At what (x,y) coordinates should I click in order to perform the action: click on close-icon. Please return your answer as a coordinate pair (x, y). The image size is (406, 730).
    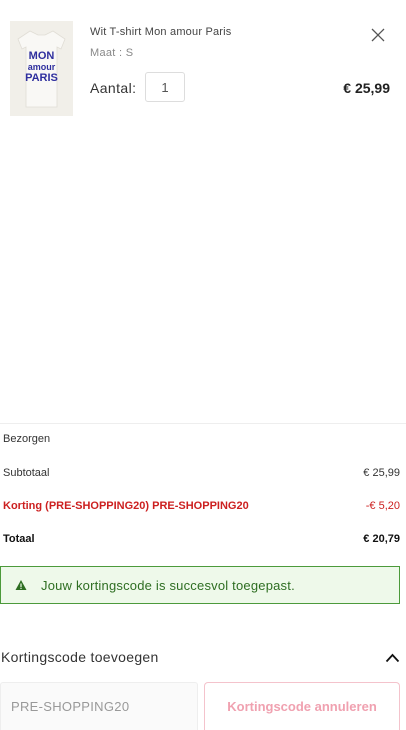
    Looking at the image, I should click on (378, 35).